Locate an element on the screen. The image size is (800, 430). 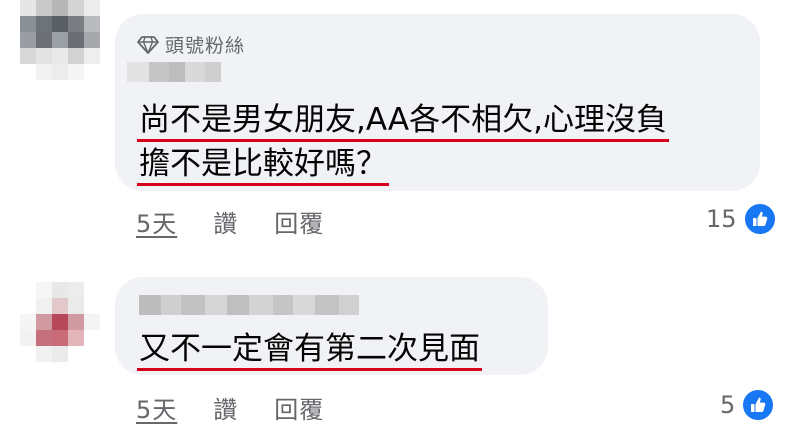
comment-text-line: 擔不是比較好嗎？ is located at coordinates (263, 165).